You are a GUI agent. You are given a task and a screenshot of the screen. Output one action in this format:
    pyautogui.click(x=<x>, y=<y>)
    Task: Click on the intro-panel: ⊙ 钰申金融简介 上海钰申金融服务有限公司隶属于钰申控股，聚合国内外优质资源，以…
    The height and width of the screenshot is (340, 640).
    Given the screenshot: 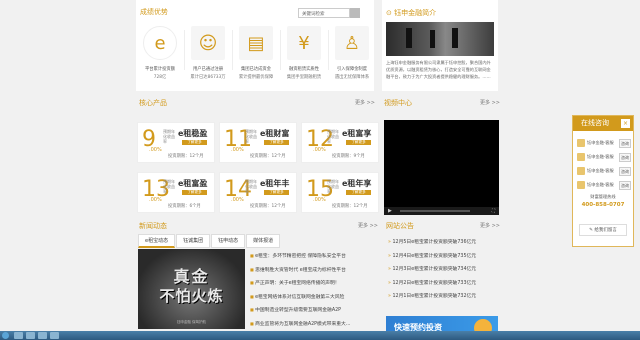 What is the action you would take?
    pyautogui.click(x=440, y=45)
    